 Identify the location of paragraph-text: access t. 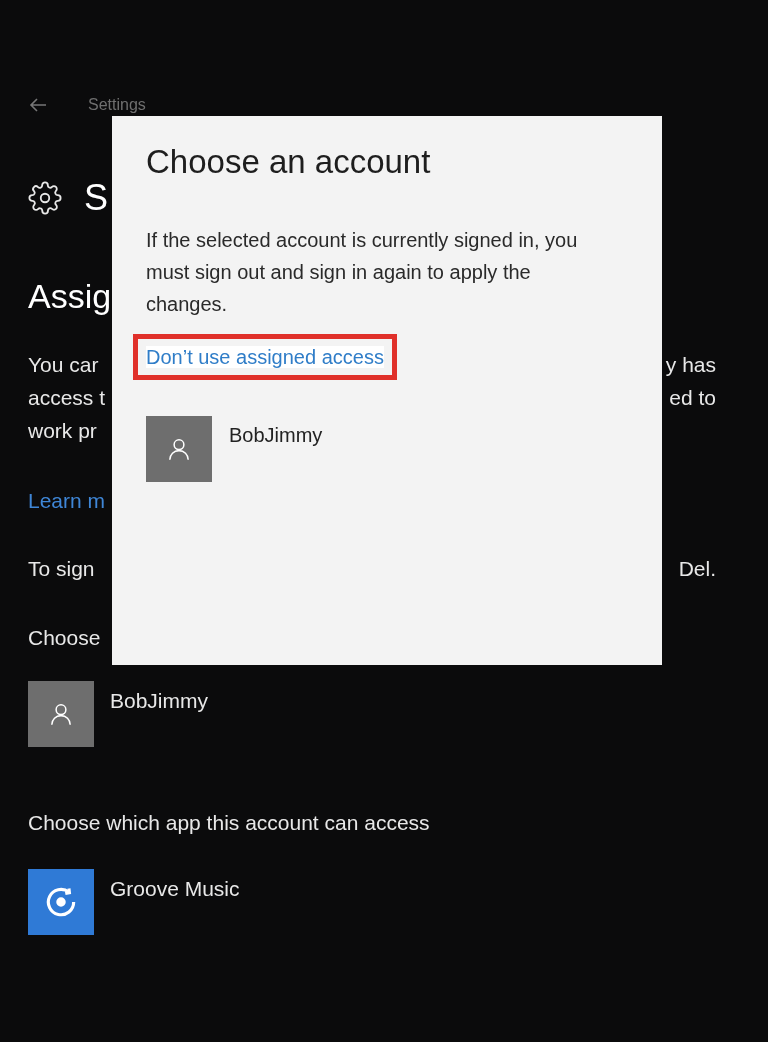
(67, 397).